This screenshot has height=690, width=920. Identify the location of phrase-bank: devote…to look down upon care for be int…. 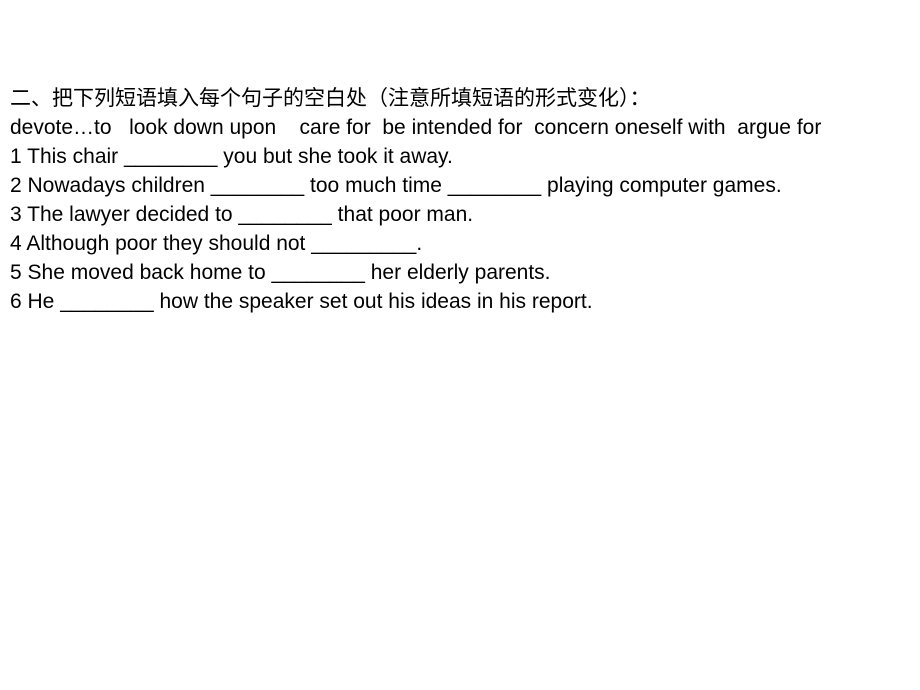
(416, 127).